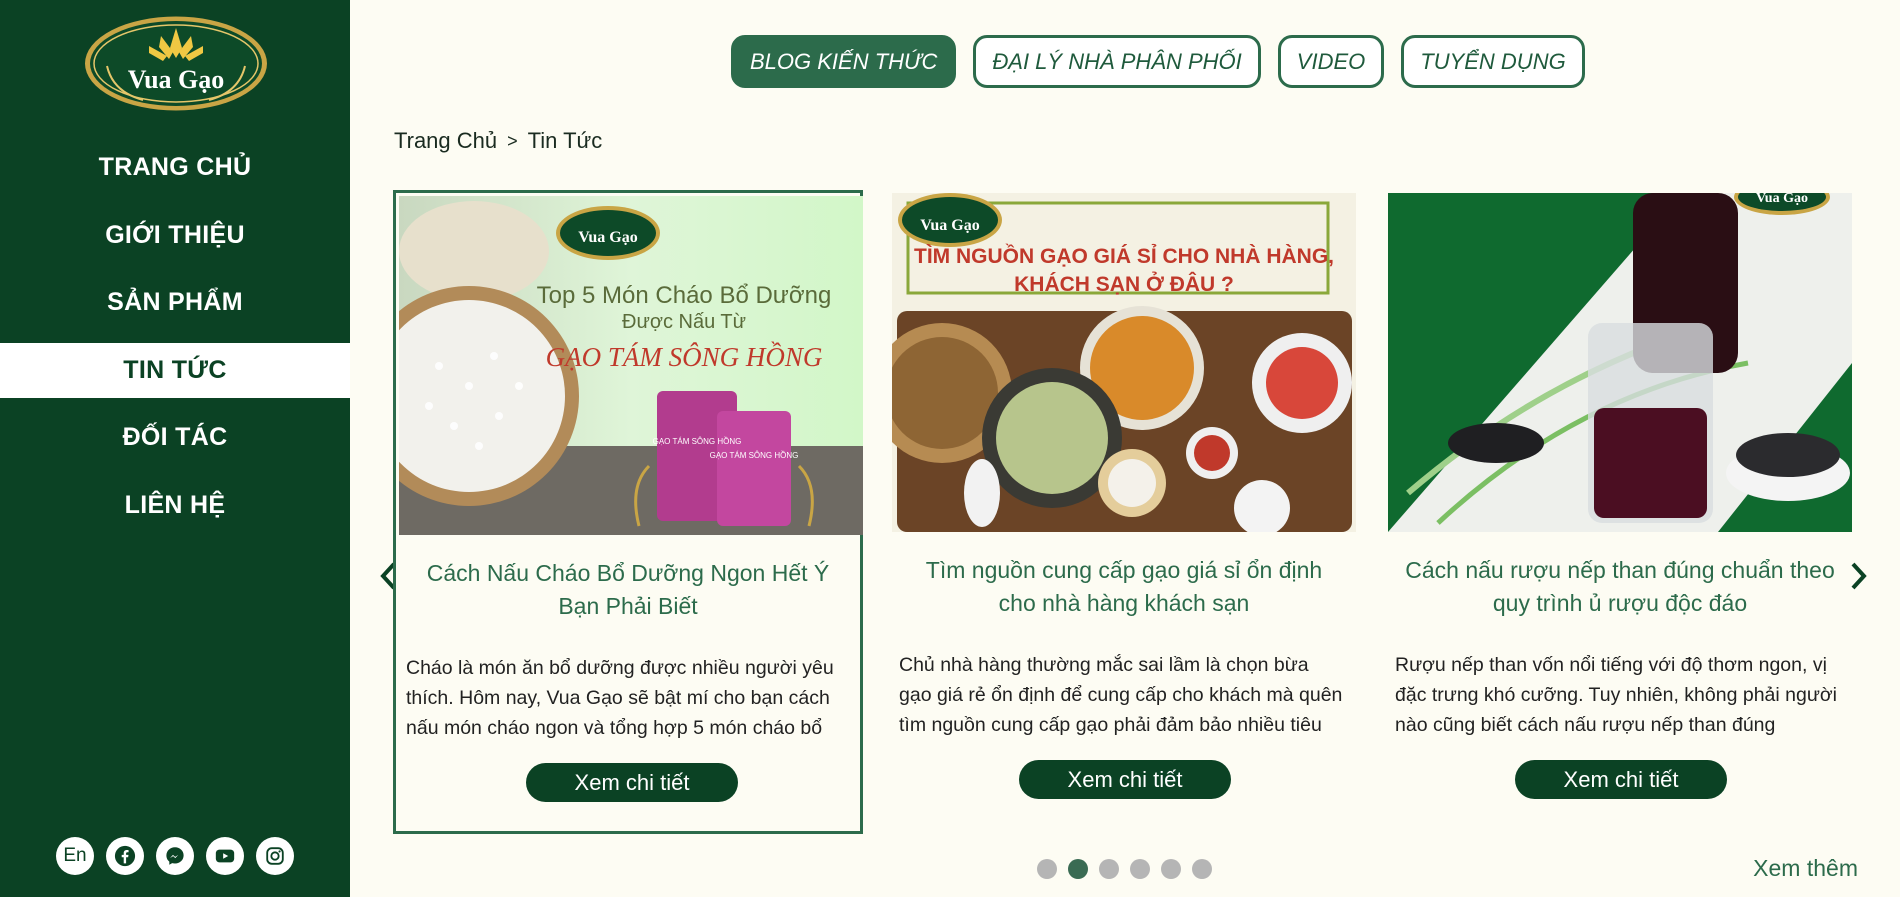 Image resolution: width=1900 pixels, height=897 pixels. I want to click on social-links: En, so click(175, 856).